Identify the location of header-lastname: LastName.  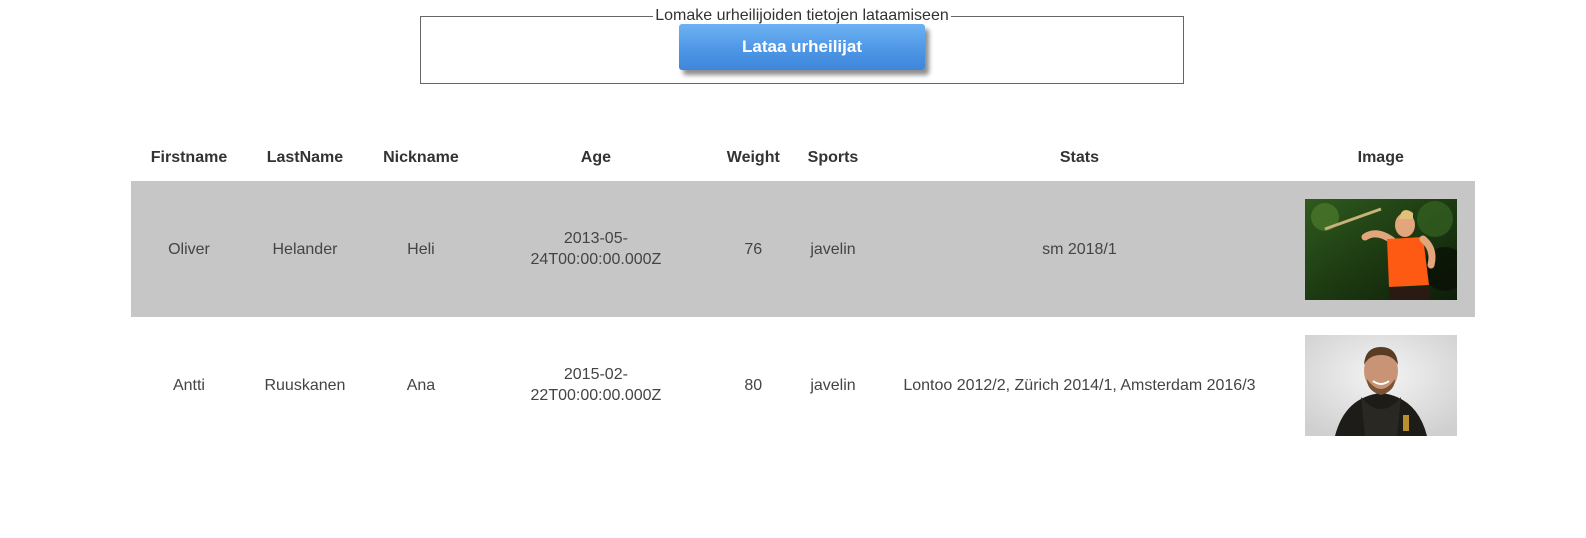
(305, 157).